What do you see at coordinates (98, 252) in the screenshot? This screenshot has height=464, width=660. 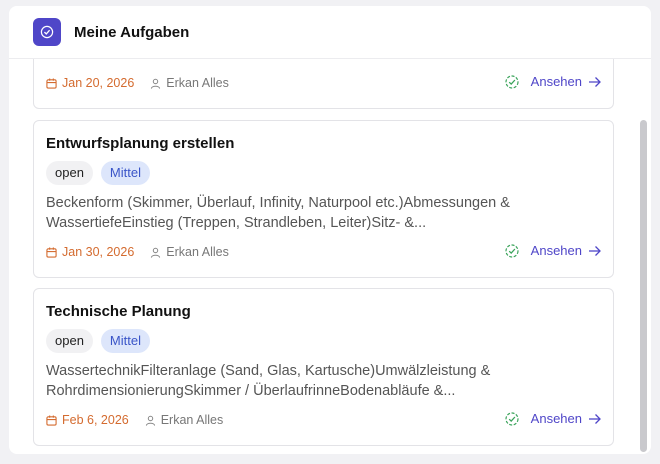 I see `due-date-text: Jan 30, 2026` at bounding box center [98, 252].